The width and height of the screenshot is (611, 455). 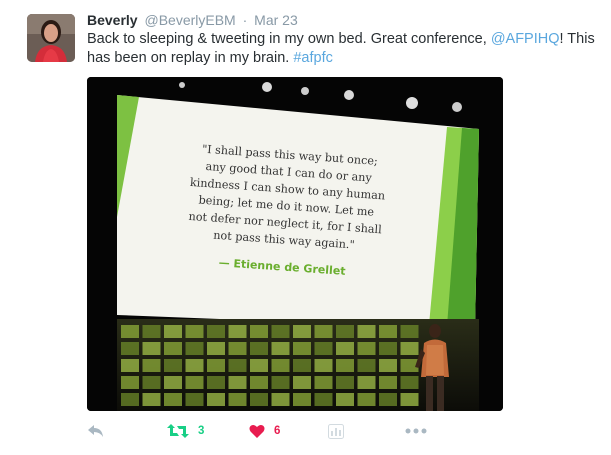 I want to click on retweet-count: 3, so click(x=201, y=431).